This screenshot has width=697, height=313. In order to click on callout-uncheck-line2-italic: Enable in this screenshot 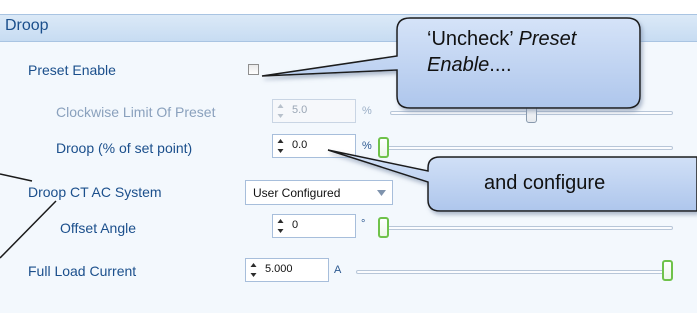, I will do `click(458, 65)`.